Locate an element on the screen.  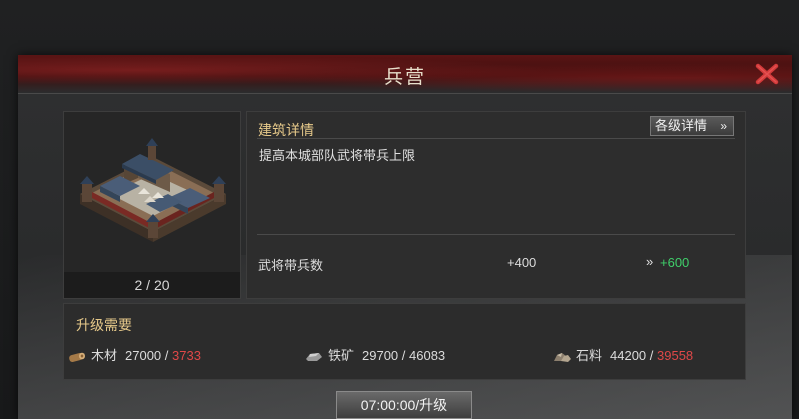
dialog-titlebar: 兵营 is located at coordinates (405, 74).